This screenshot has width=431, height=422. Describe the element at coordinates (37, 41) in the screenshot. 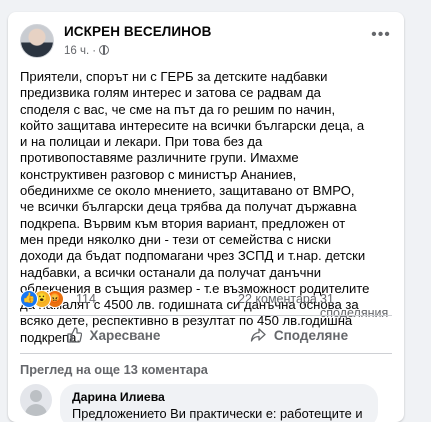

I see `author-avatar` at that location.